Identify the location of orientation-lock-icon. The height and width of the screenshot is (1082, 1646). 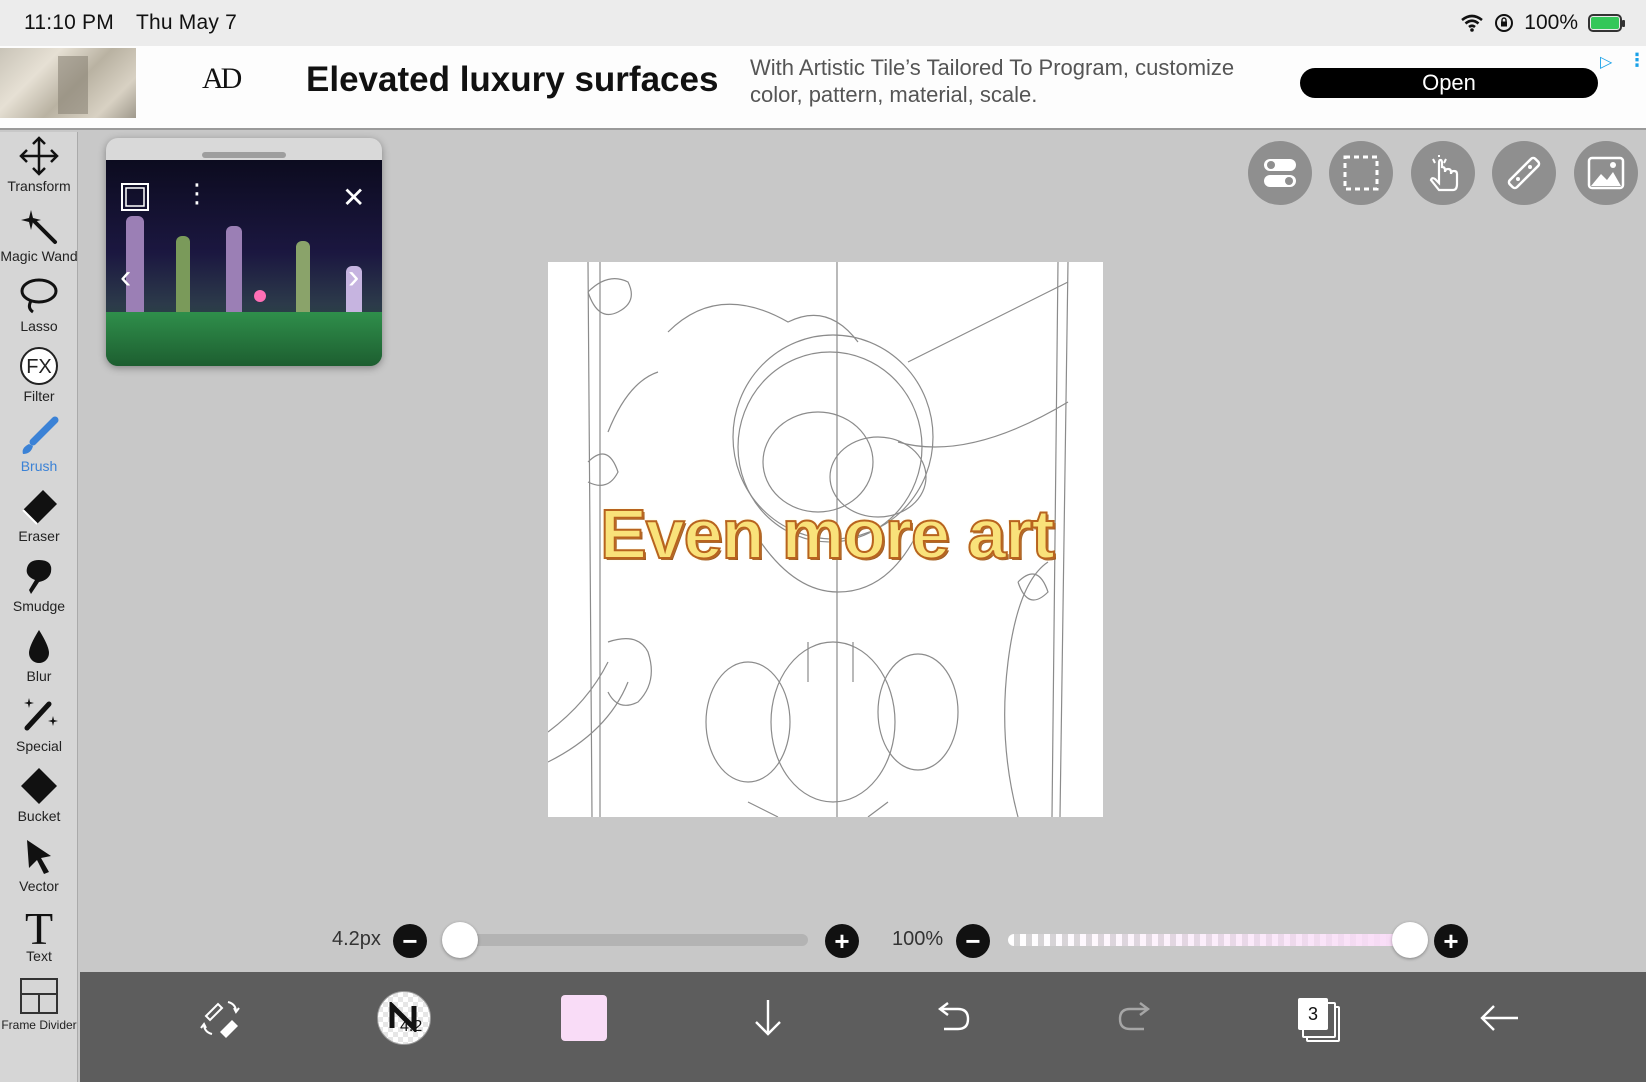
(1504, 23).